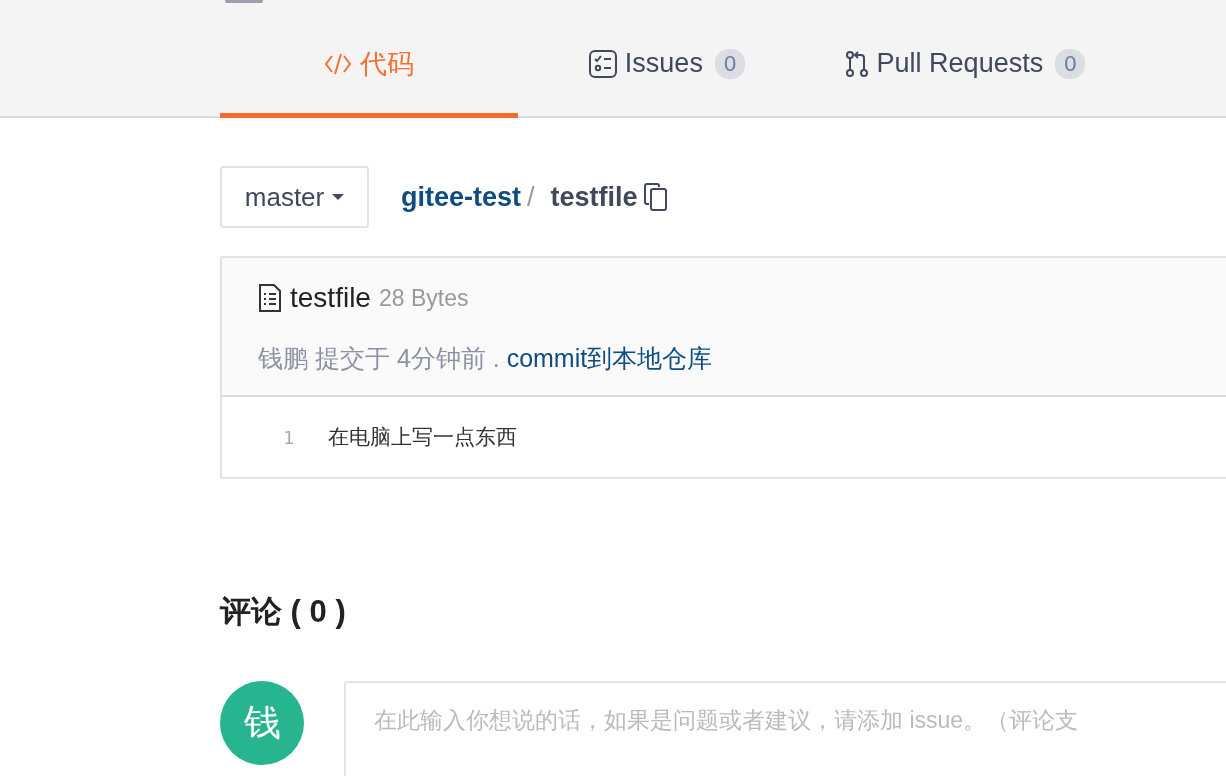  I want to click on pull-request-icon, so click(856, 63).